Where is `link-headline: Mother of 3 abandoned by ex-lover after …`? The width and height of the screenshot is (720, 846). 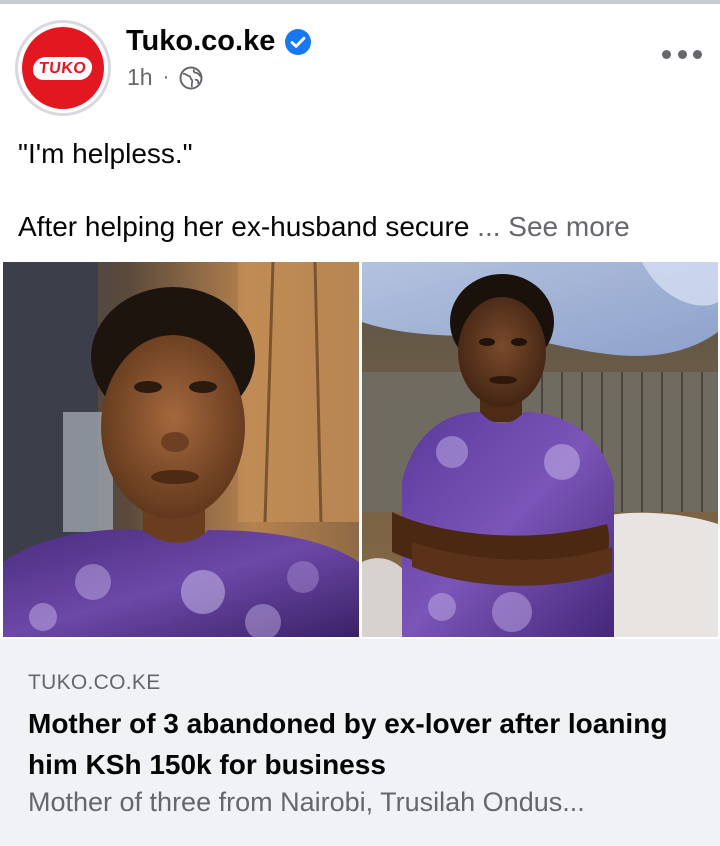
link-headline: Mother of 3 abandoned by ex-lover after … is located at coordinates (358, 744).